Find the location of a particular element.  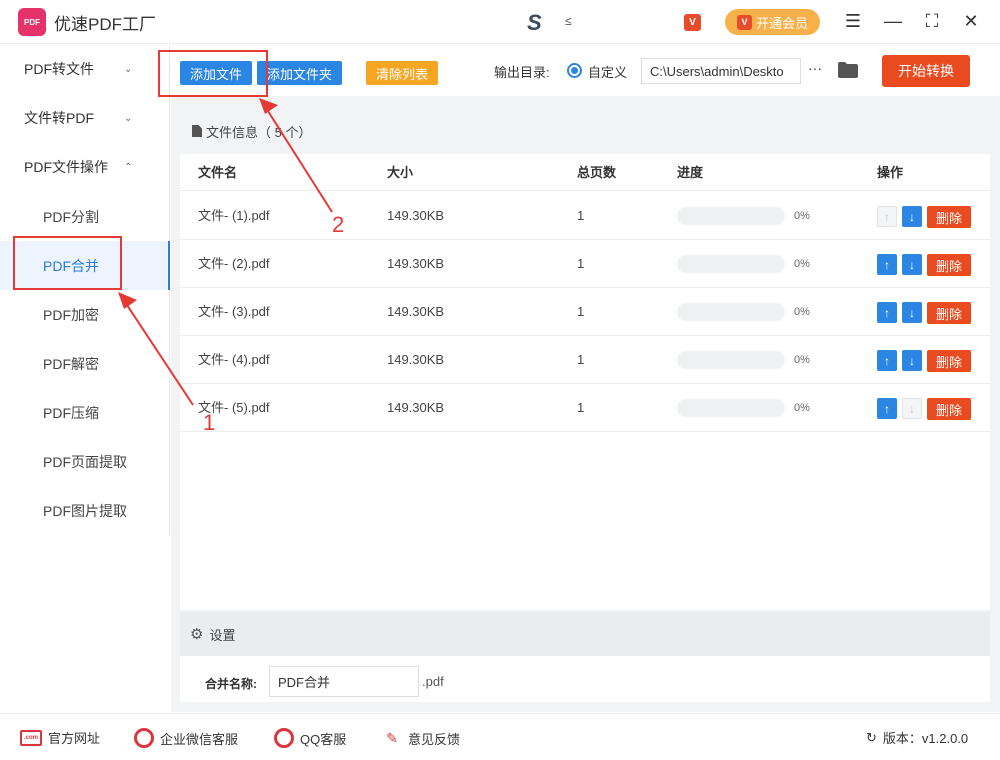

annotation-number-2: 2 is located at coordinates (338, 224).